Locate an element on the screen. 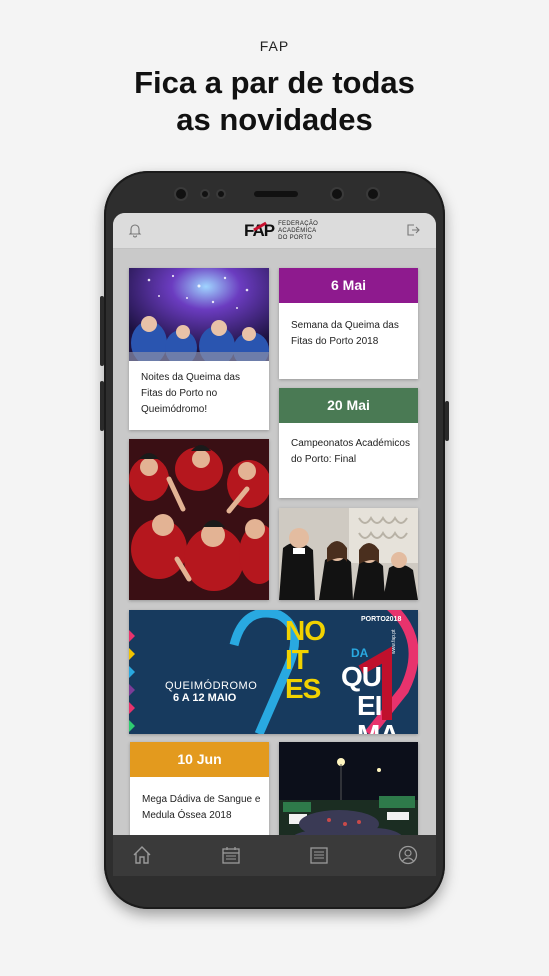 The height and width of the screenshot is (976, 549). headline-line-2: as novidades is located at coordinates (274, 119).